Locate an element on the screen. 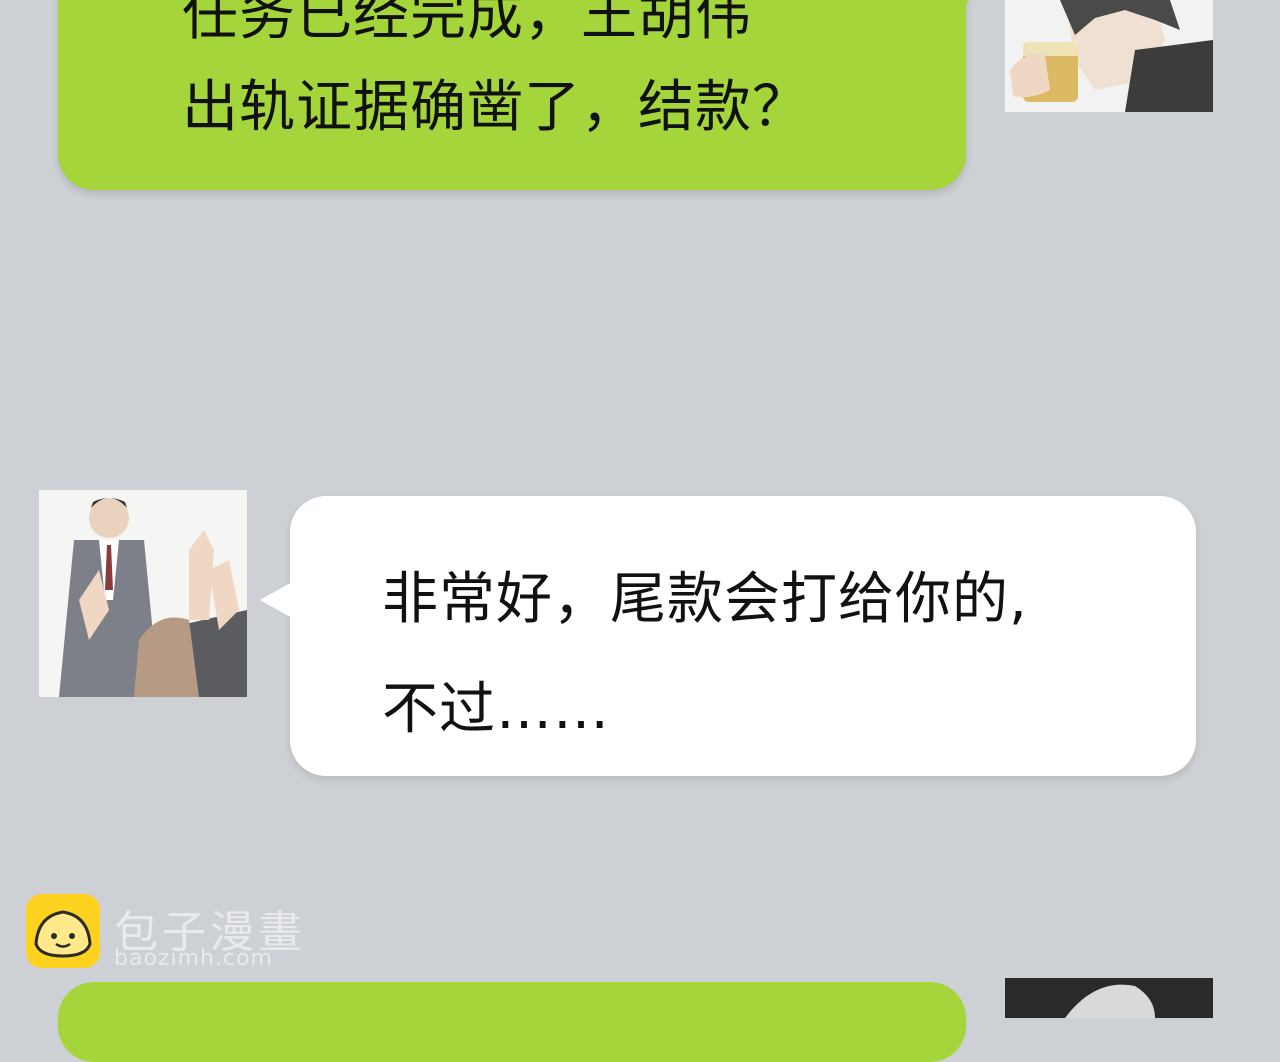  avatar-client is located at coordinates (143, 593).